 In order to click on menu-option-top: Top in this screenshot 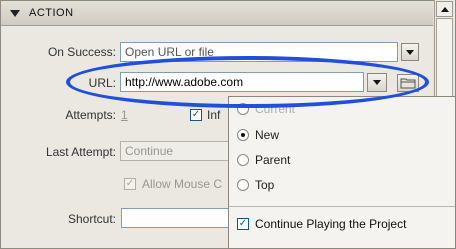, I will do `click(255, 185)`.